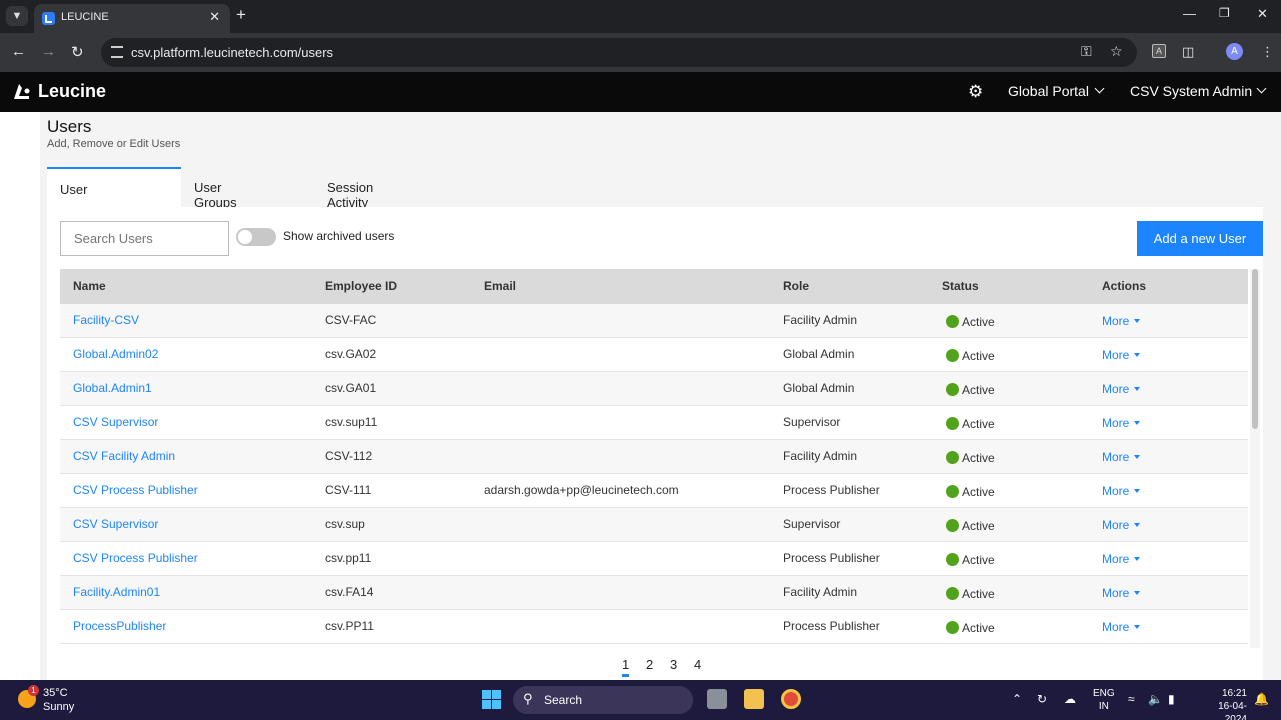 This screenshot has height=720, width=1281. I want to click on column-header: Email, so click(500, 286).